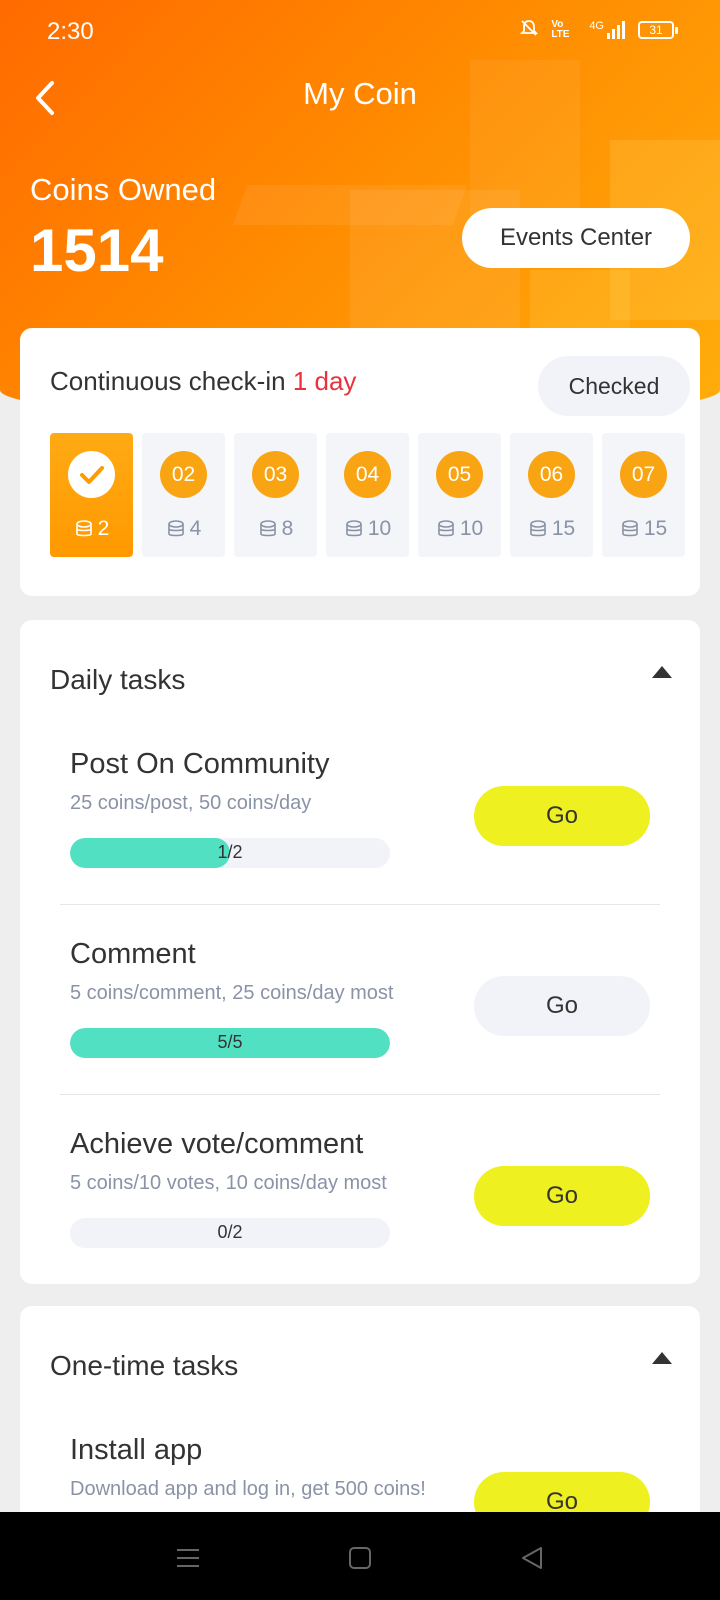 The height and width of the screenshot is (1600, 720). What do you see at coordinates (191, 803) in the screenshot?
I see `task-desc: 25 coins/post, 50 coins/day` at bounding box center [191, 803].